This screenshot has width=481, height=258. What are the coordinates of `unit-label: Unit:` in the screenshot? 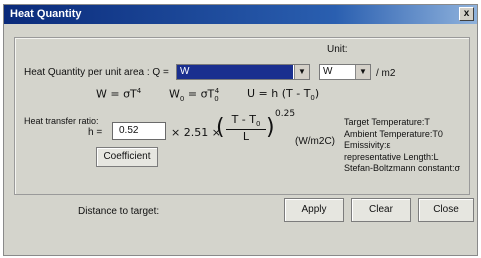 It's located at (337, 49).